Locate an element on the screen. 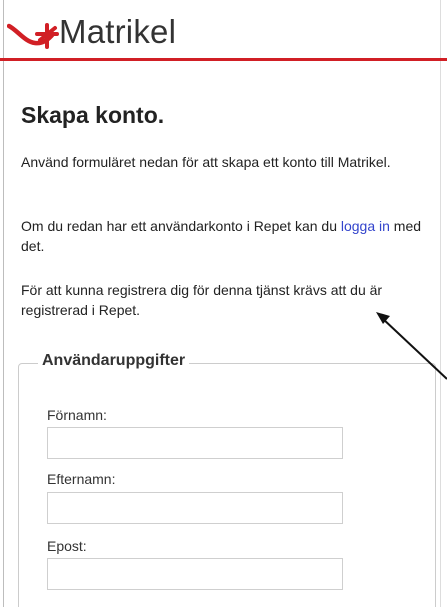  logo: Matrikel is located at coordinates (91, 32).